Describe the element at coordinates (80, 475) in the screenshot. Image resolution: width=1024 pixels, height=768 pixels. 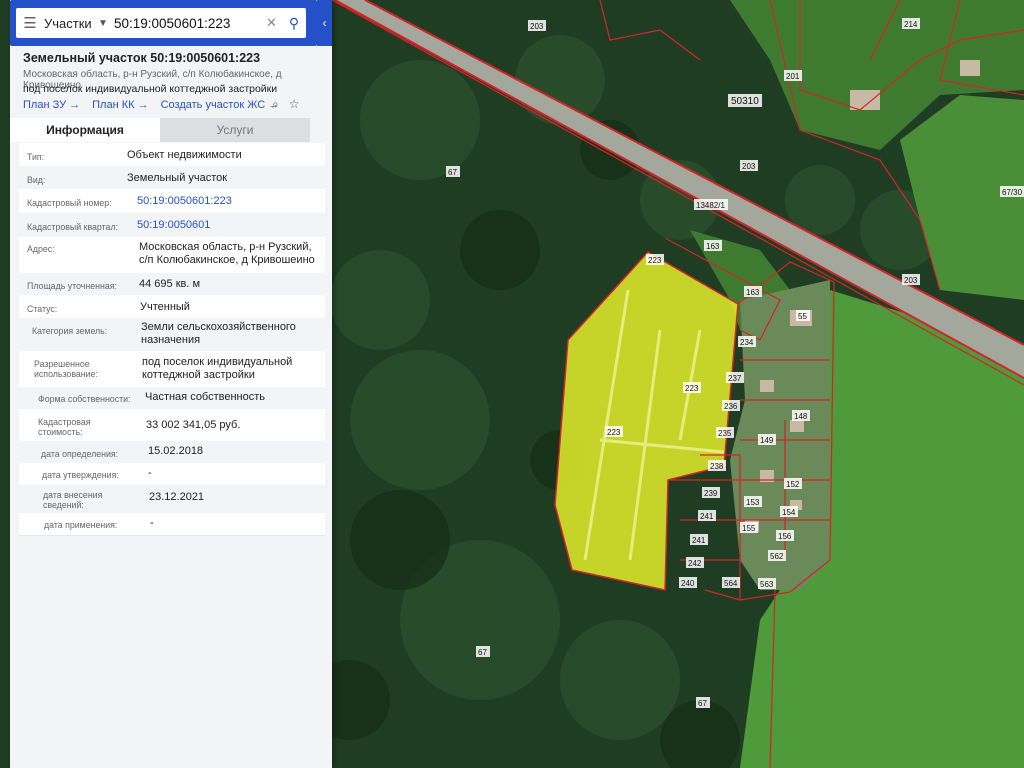
I see `field-label: дата утверждения:` at that location.